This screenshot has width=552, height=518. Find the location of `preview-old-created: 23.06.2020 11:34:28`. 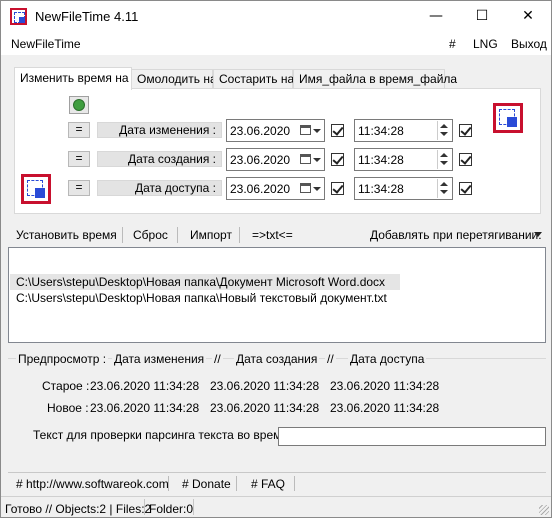

preview-old-created: 23.06.2020 11:34:28 is located at coordinates (265, 386).